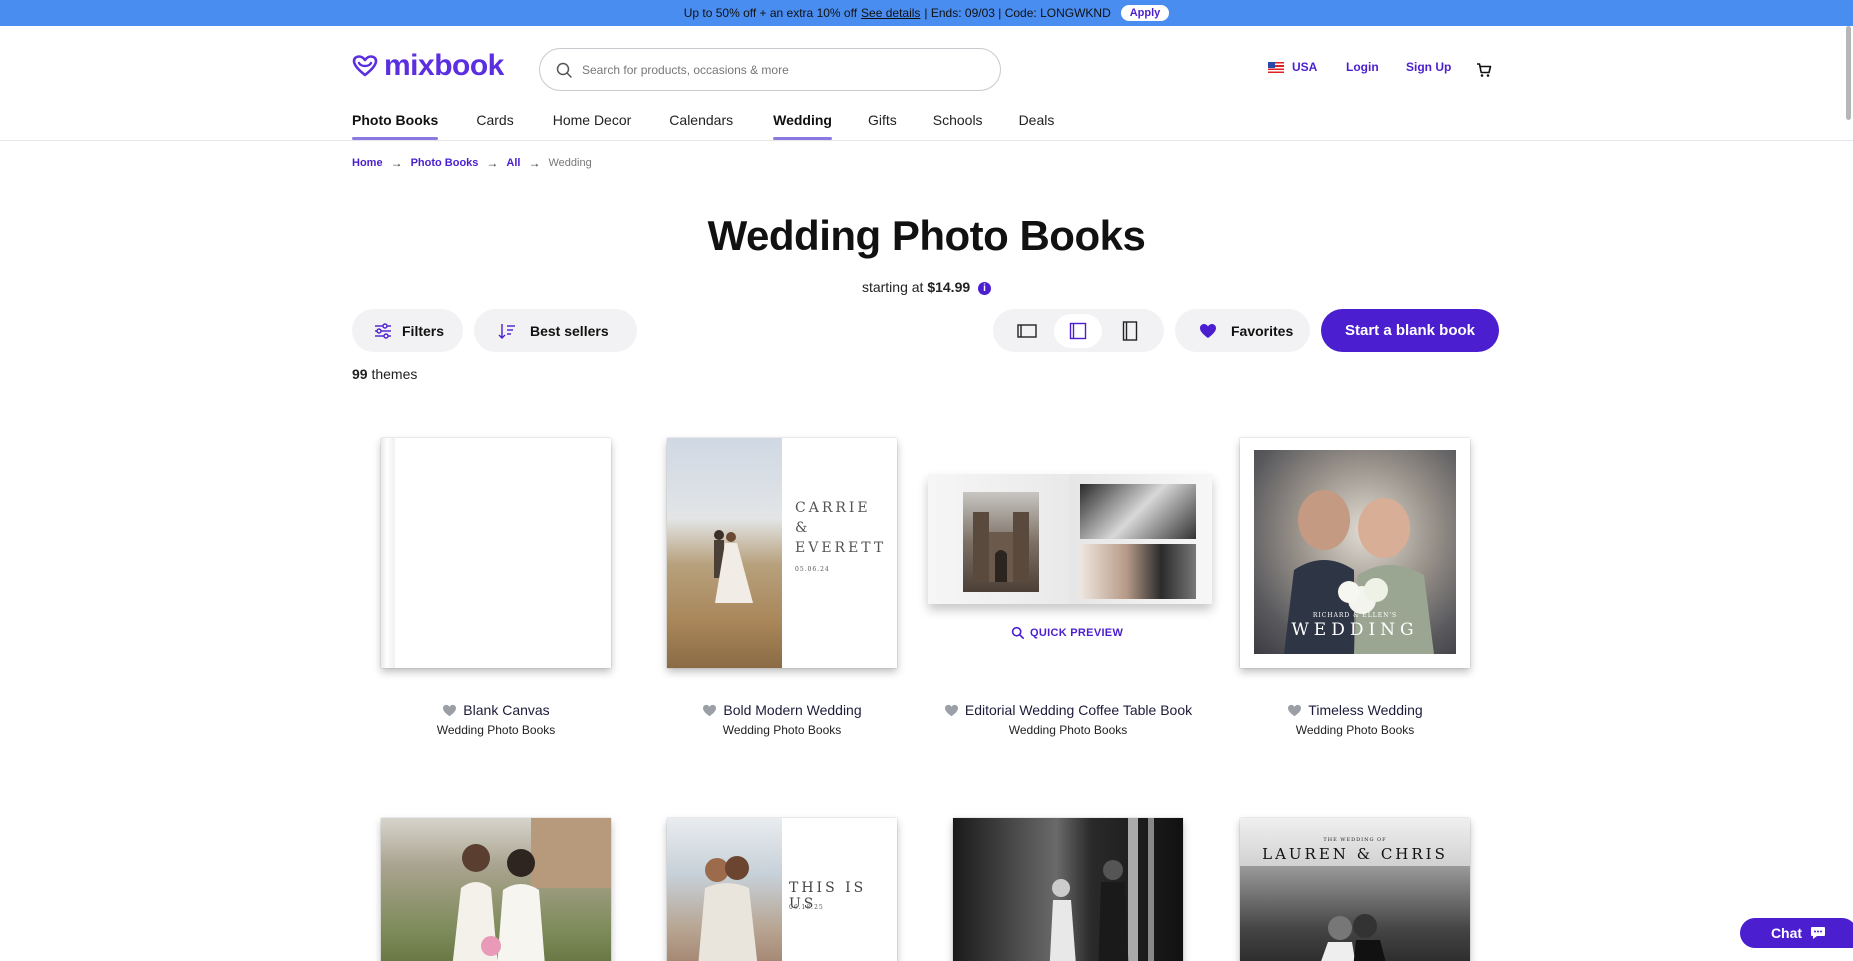  I want to click on country-label: USA, so click(1305, 67).